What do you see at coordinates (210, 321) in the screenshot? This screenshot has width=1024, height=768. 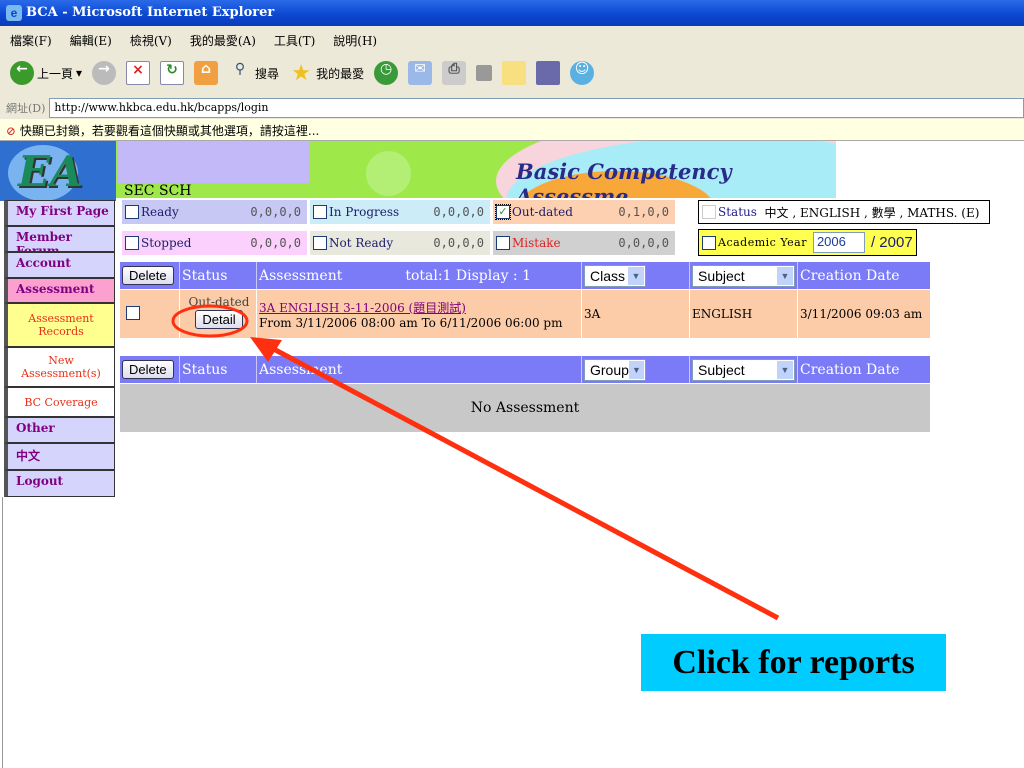 I see `highlight-circle` at bounding box center [210, 321].